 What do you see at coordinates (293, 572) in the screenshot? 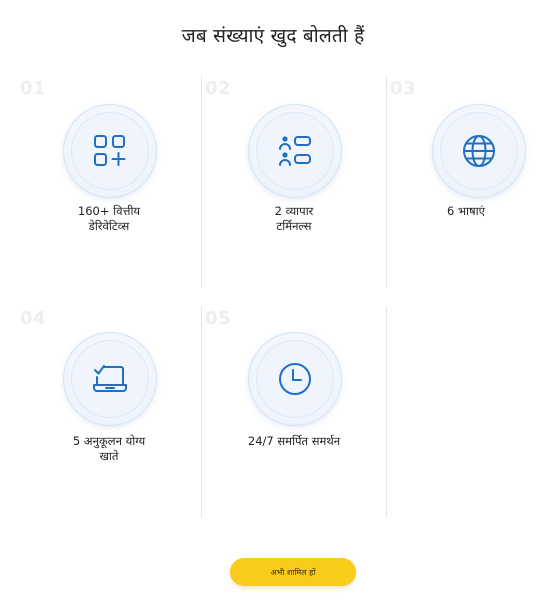
I see `join-now-button: अभी शामिल हों` at bounding box center [293, 572].